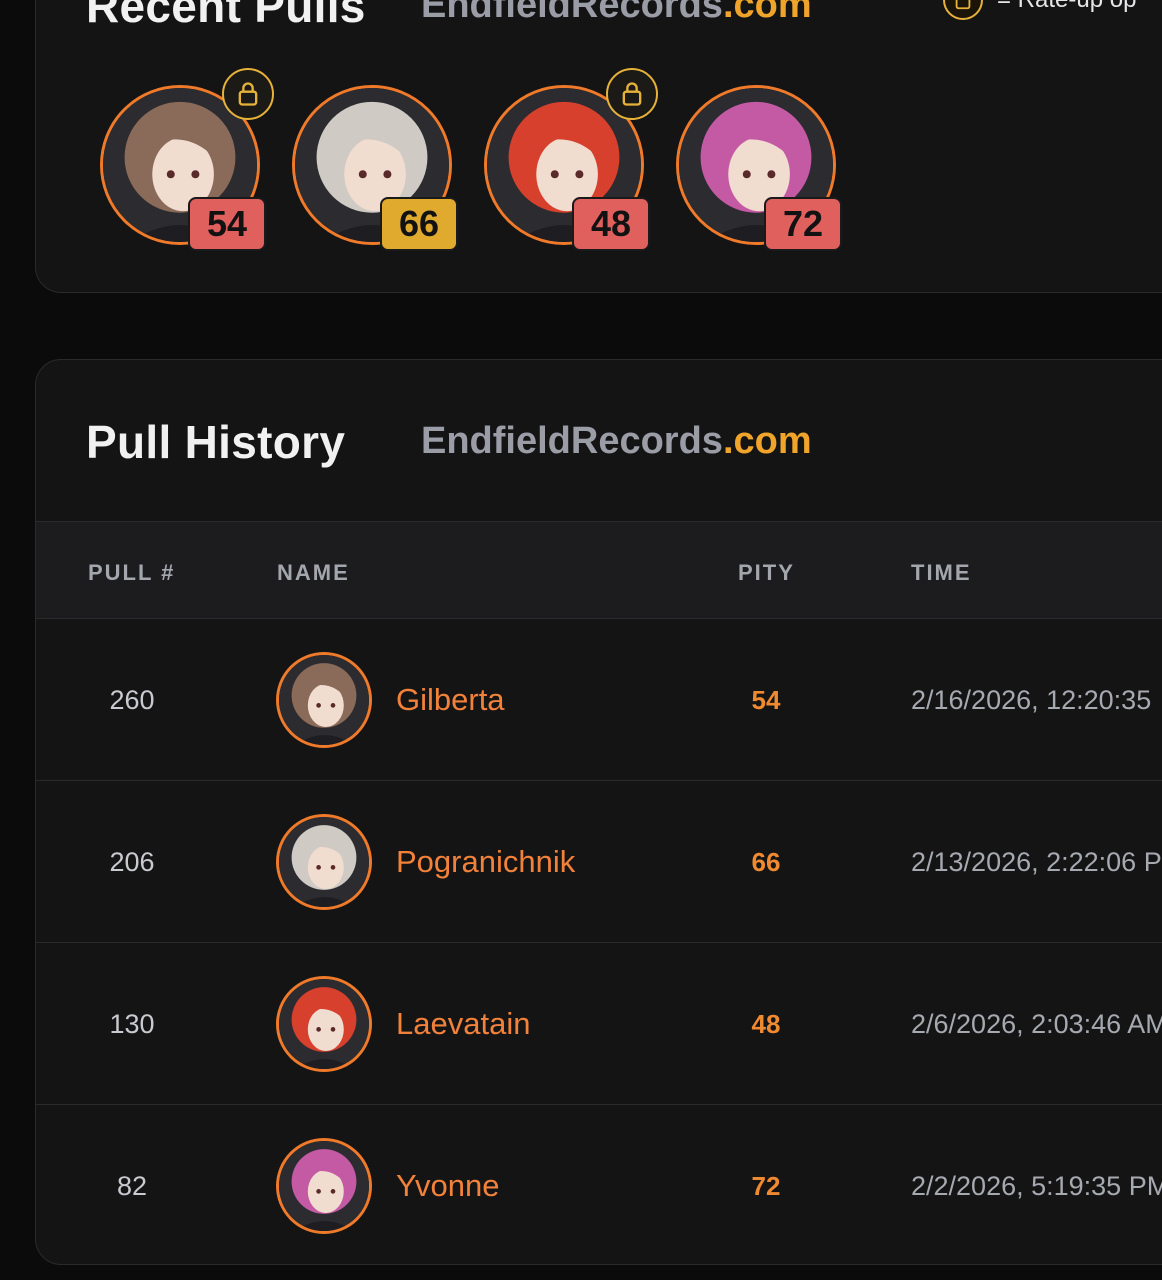  Describe the element at coordinates (447, 1186) in the screenshot. I see `character-name: Yvonne` at that location.